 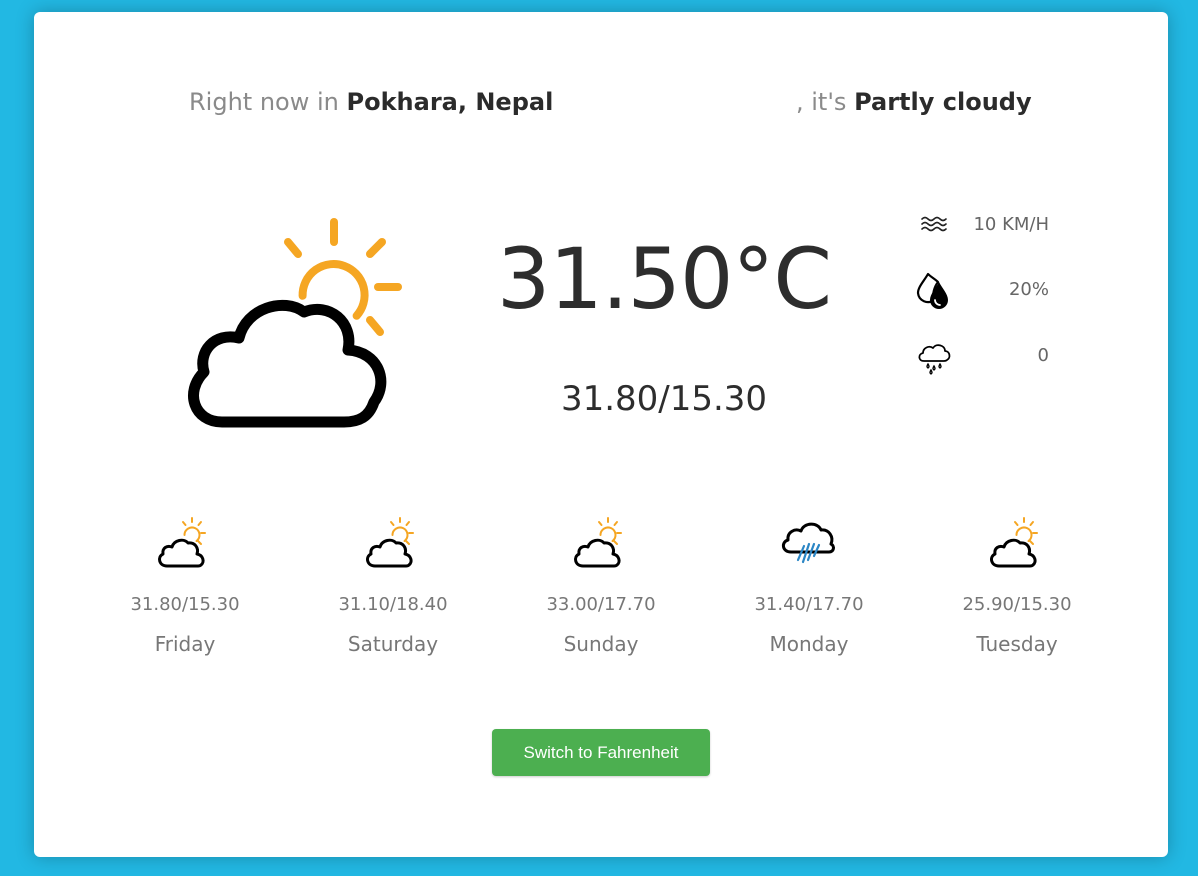 What do you see at coordinates (664, 279) in the screenshot?
I see `current-temperature: 31.50°C` at bounding box center [664, 279].